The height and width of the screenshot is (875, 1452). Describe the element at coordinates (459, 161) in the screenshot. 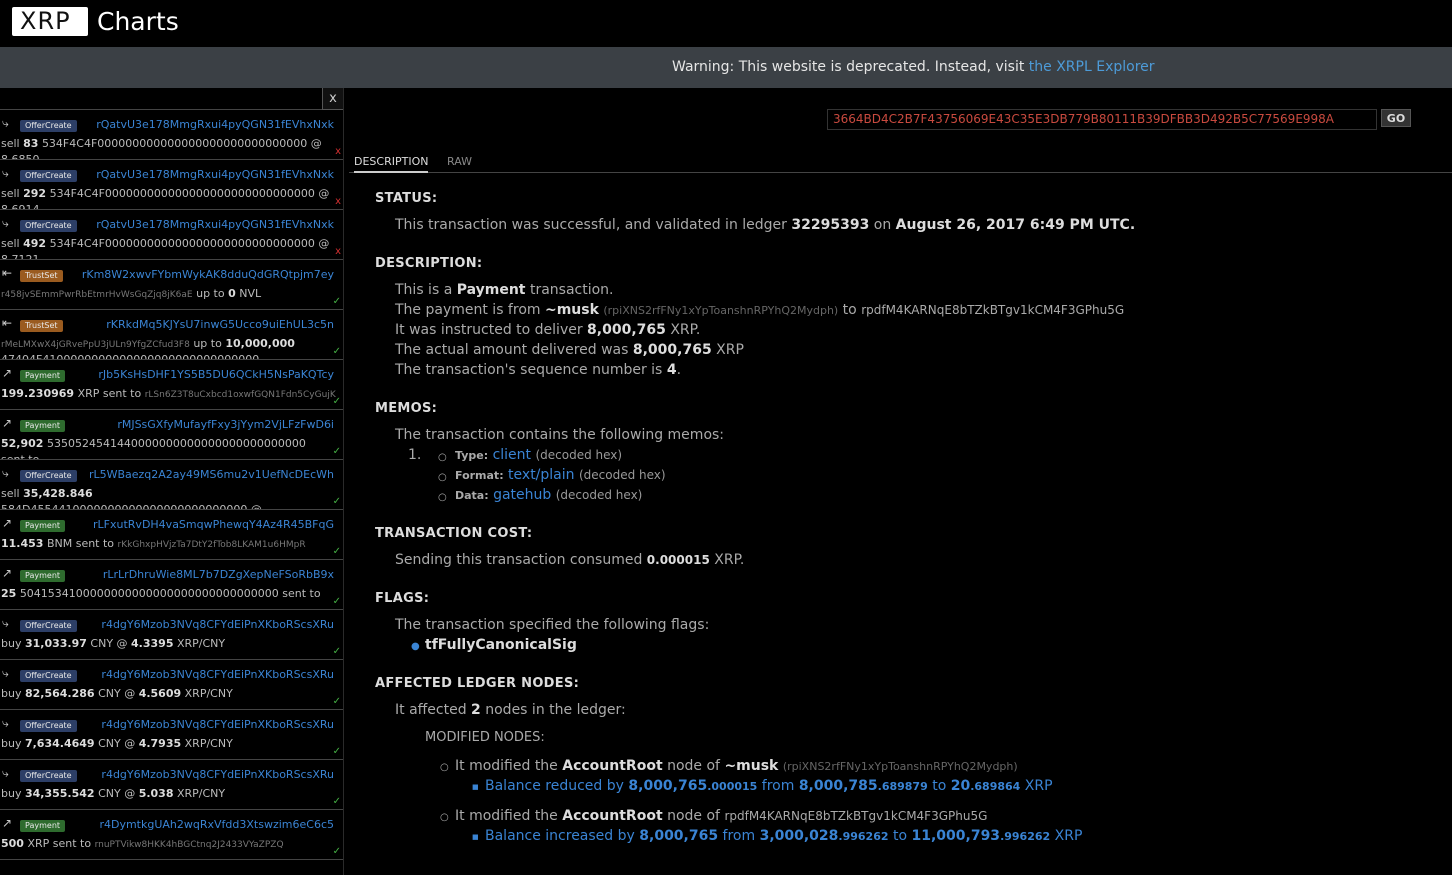

I see `tab-raw: RAW` at that location.